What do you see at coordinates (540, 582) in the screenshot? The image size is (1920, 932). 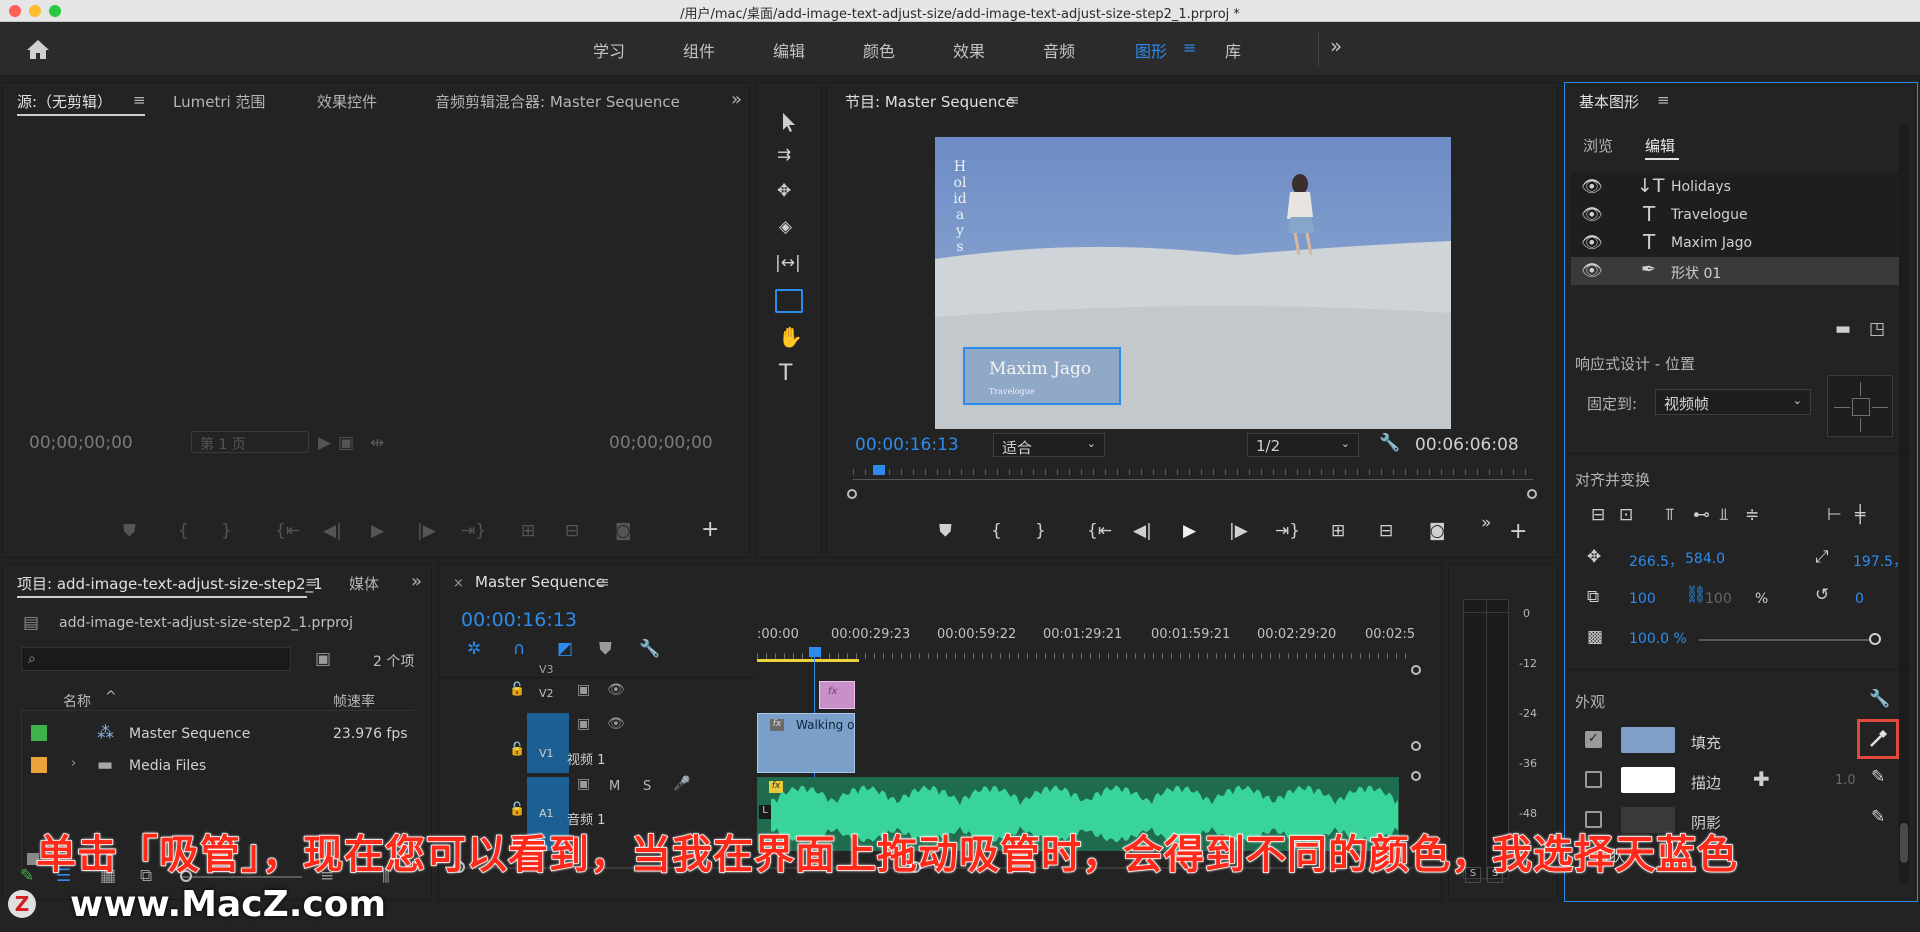 I see `timeline-tab: Master Sequence` at bounding box center [540, 582].